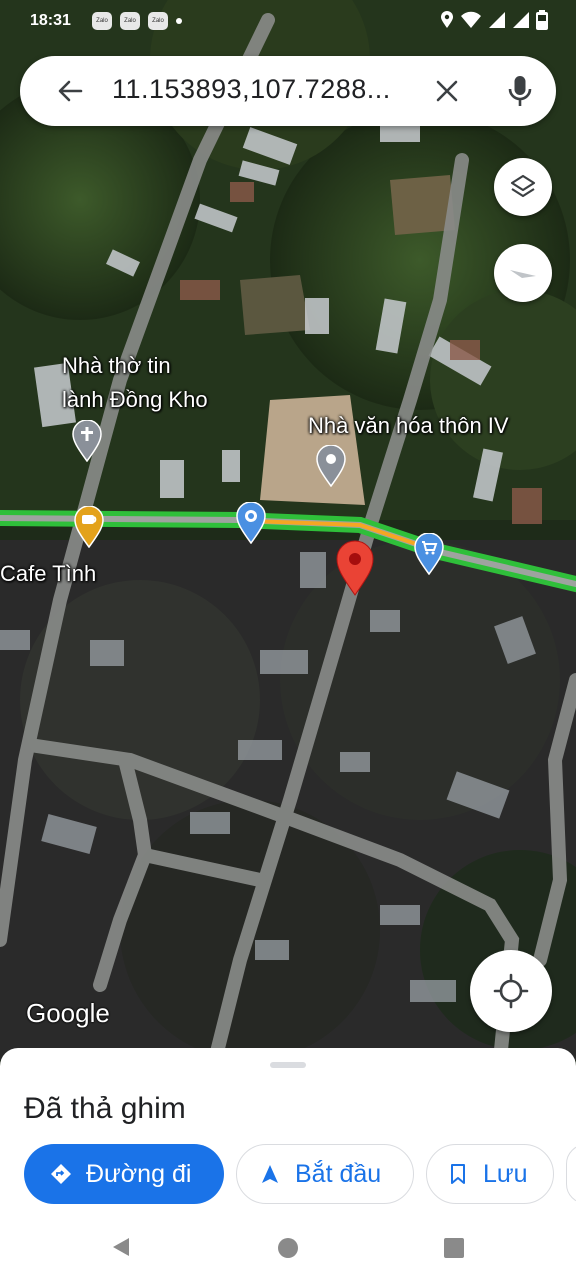 This screenshot has width=576, height=1280. I want to click on directions-button: Đường đi, so click(124, 1174).